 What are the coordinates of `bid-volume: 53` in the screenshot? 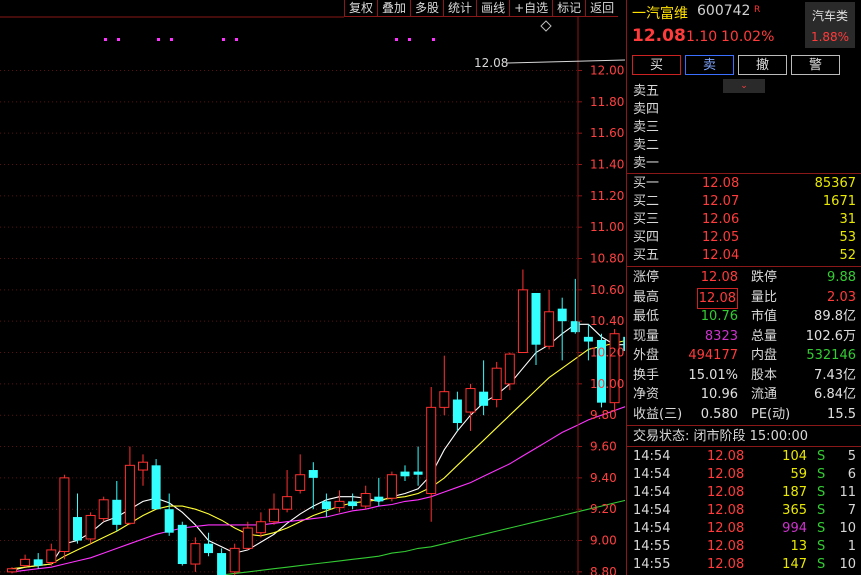 It's located at (847, 237).